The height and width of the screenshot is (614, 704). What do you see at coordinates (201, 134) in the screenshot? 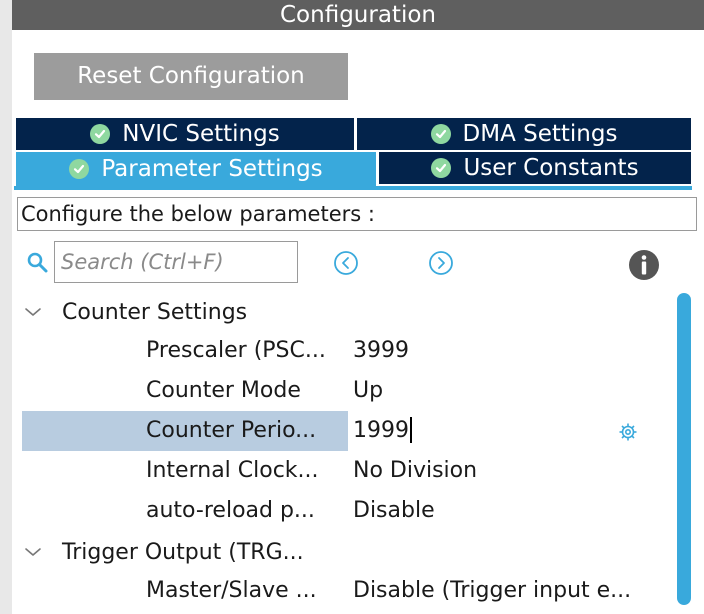
I see `tab-label: NVIC Settings` at bounding box center [201, 134].